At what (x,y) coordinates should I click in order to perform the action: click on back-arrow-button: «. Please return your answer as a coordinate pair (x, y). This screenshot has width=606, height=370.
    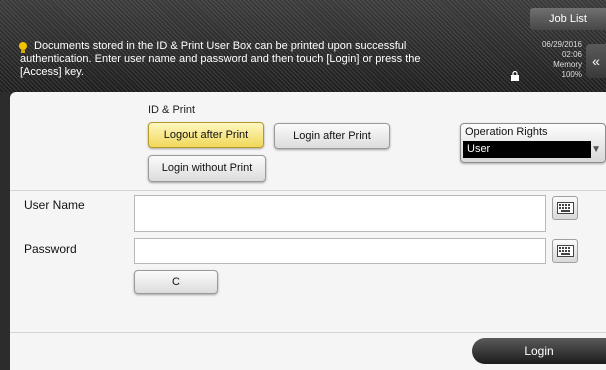
    Looking at the image, I should click on (596, 61).